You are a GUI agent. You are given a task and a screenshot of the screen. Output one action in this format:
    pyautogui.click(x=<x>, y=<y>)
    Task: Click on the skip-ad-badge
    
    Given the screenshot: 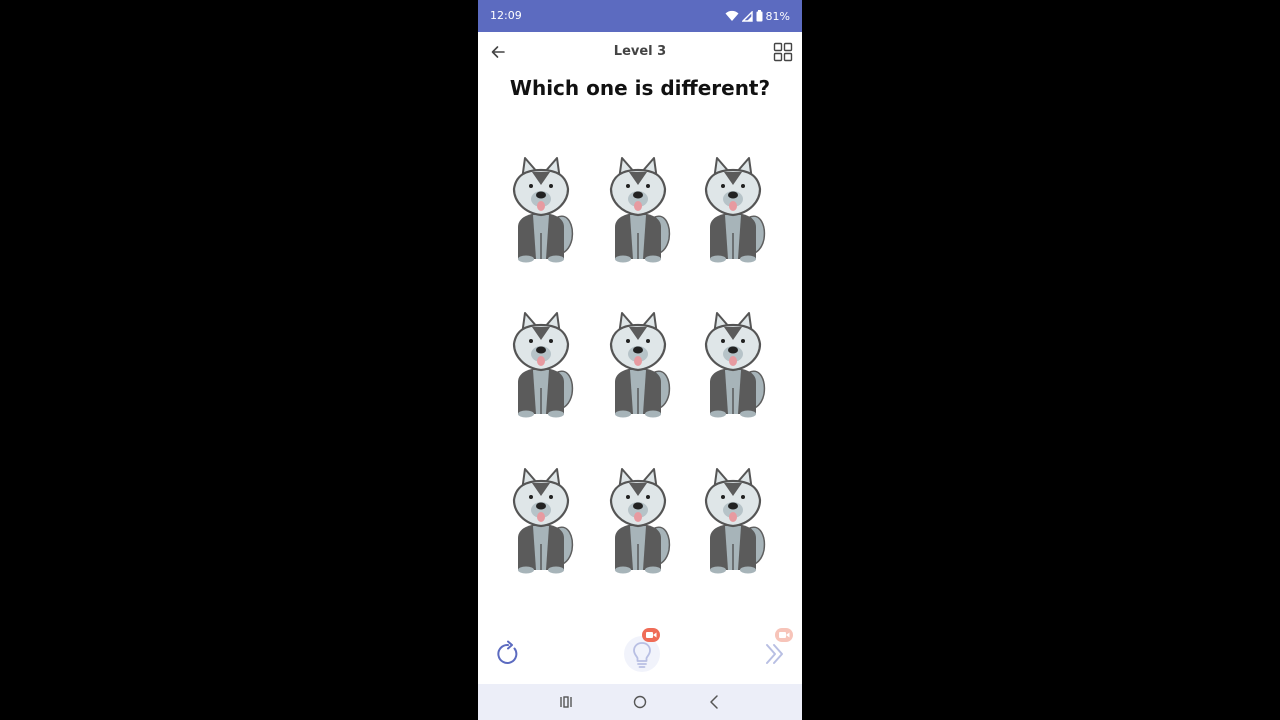 What is the action you would take?
    pyautogui.click(x=784, y=635)
    